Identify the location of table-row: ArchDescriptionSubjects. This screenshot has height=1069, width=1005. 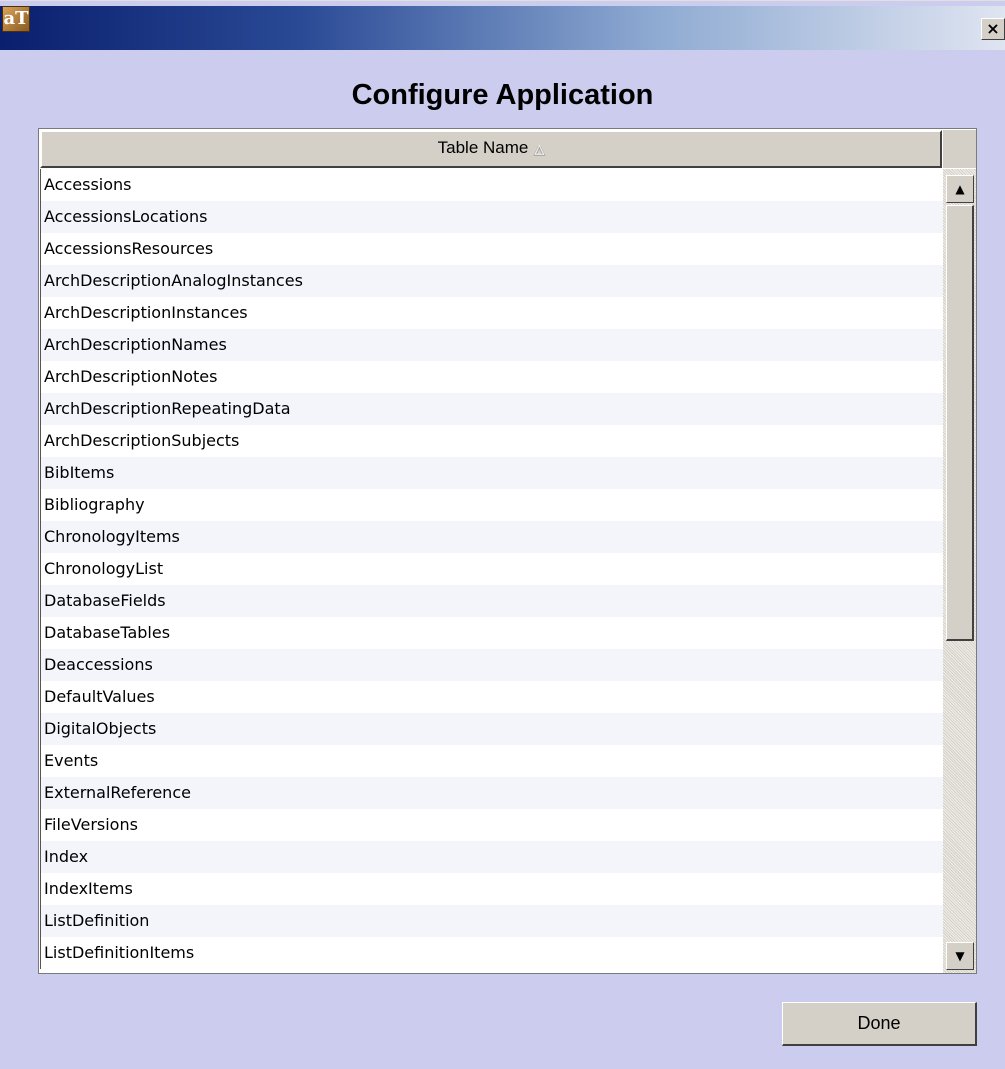
(491, 441).